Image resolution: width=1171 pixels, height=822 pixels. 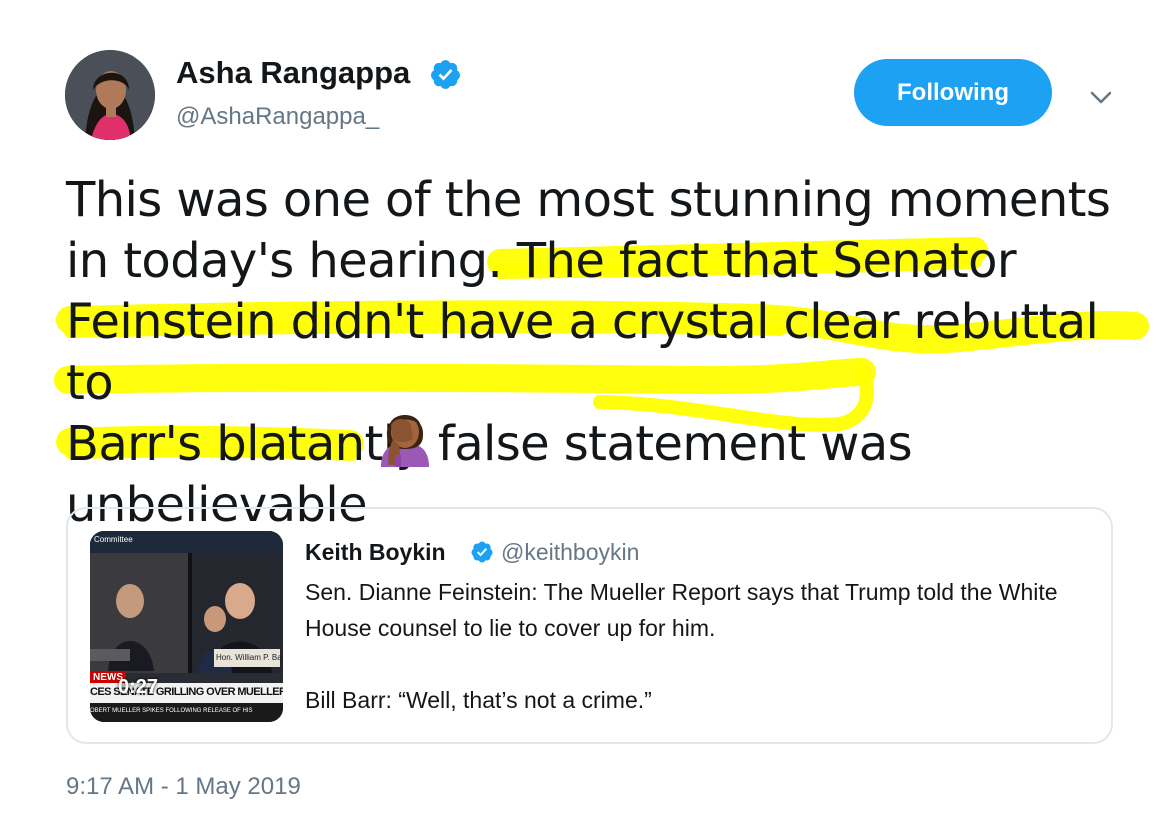 I want to click on author-handle: @AshaRangappa_, so click(x=277, y=117).